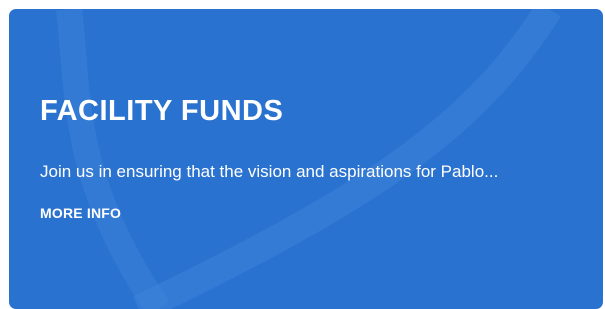 The image size is (605, 309). I want to click on card-title: FACILITY FUNDS, so click(162, 111).